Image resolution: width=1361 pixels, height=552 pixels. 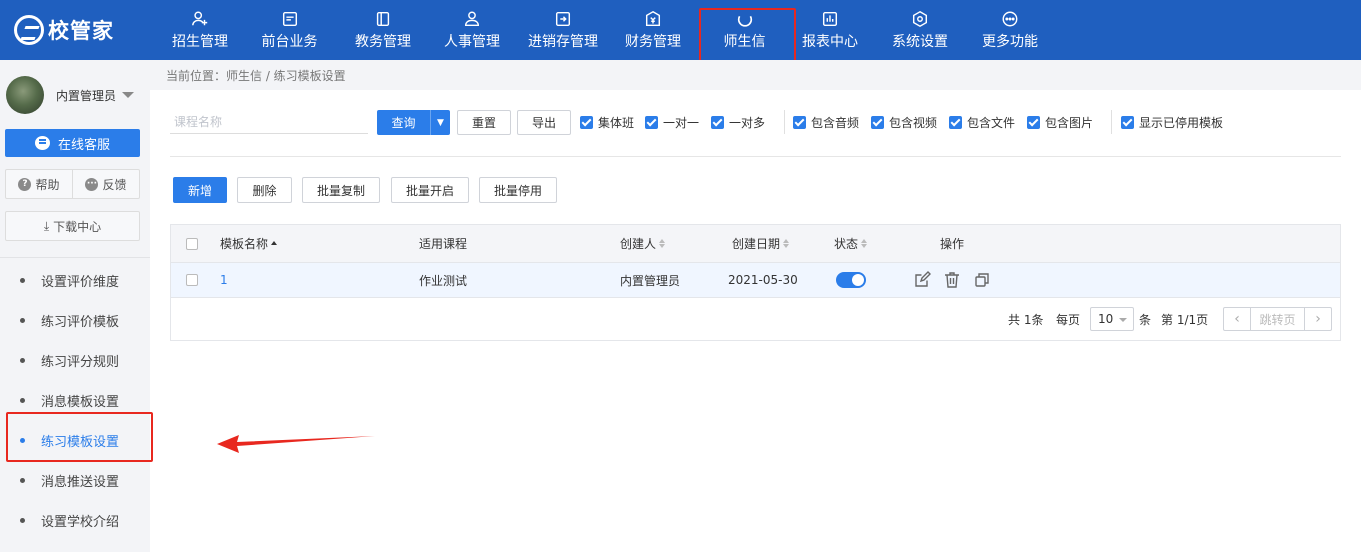 What do you see at coordinates (264, 190) in the screenshot?
I see `delete-button: 删除` at bounding box center [264, 190].